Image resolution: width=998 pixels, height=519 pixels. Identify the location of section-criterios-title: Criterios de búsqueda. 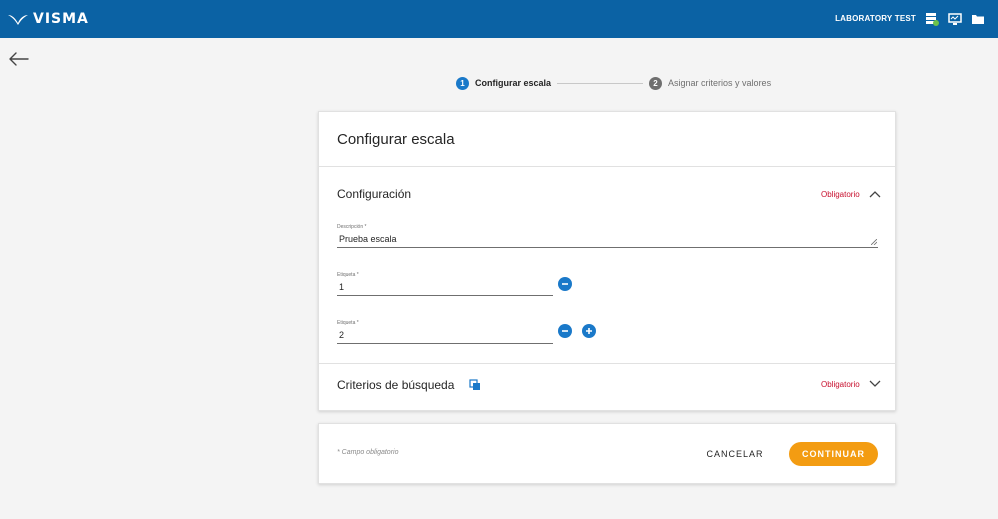
(395, 385).